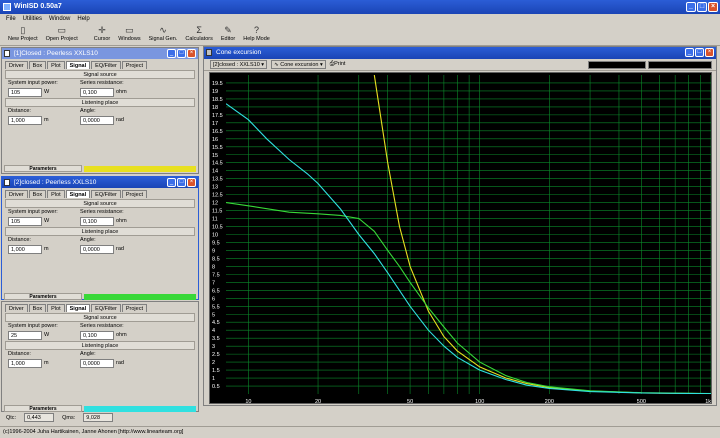 This screenshot has height=438, width=720. Describe the element at coordinates (213, 363) in the screenshot. I see `y-tick-label: 2` at that location.